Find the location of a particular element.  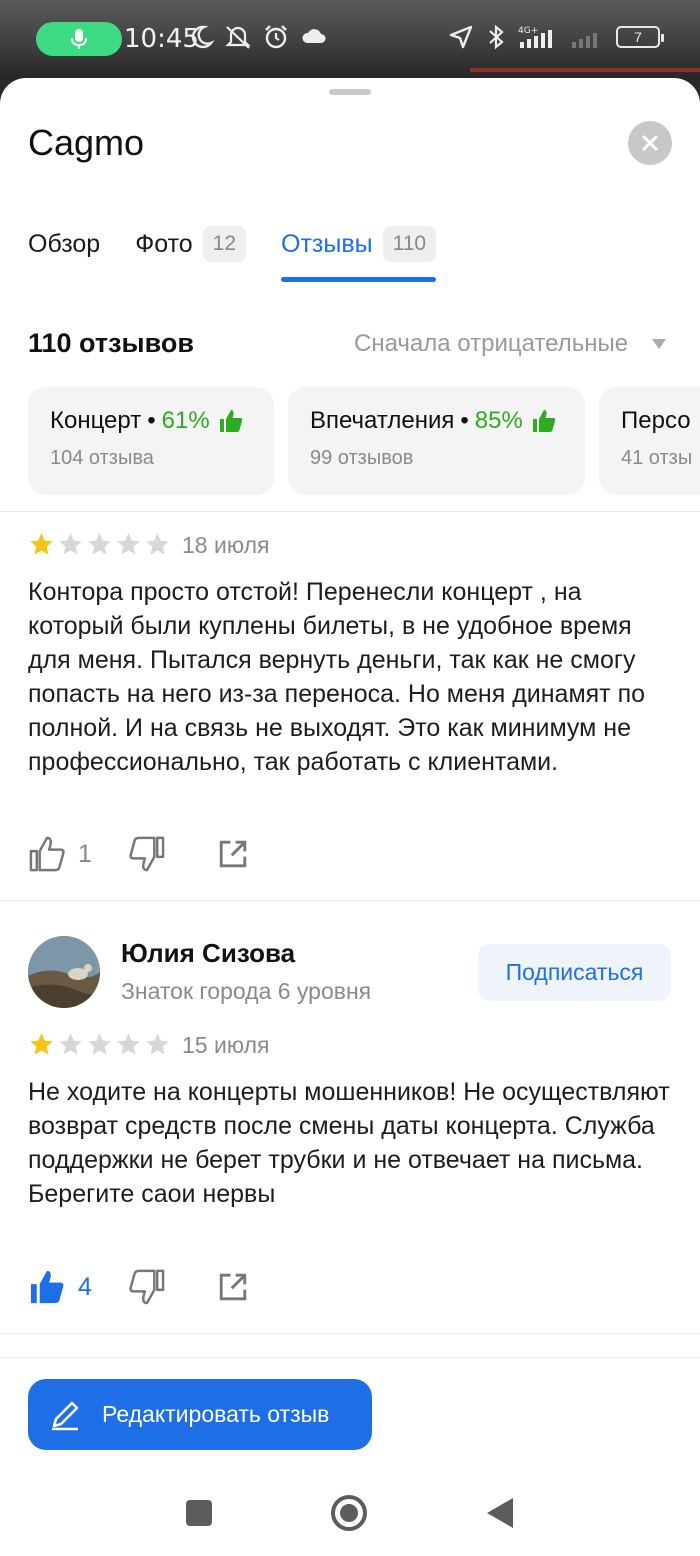

avatar is located at coordinates (64, 972).